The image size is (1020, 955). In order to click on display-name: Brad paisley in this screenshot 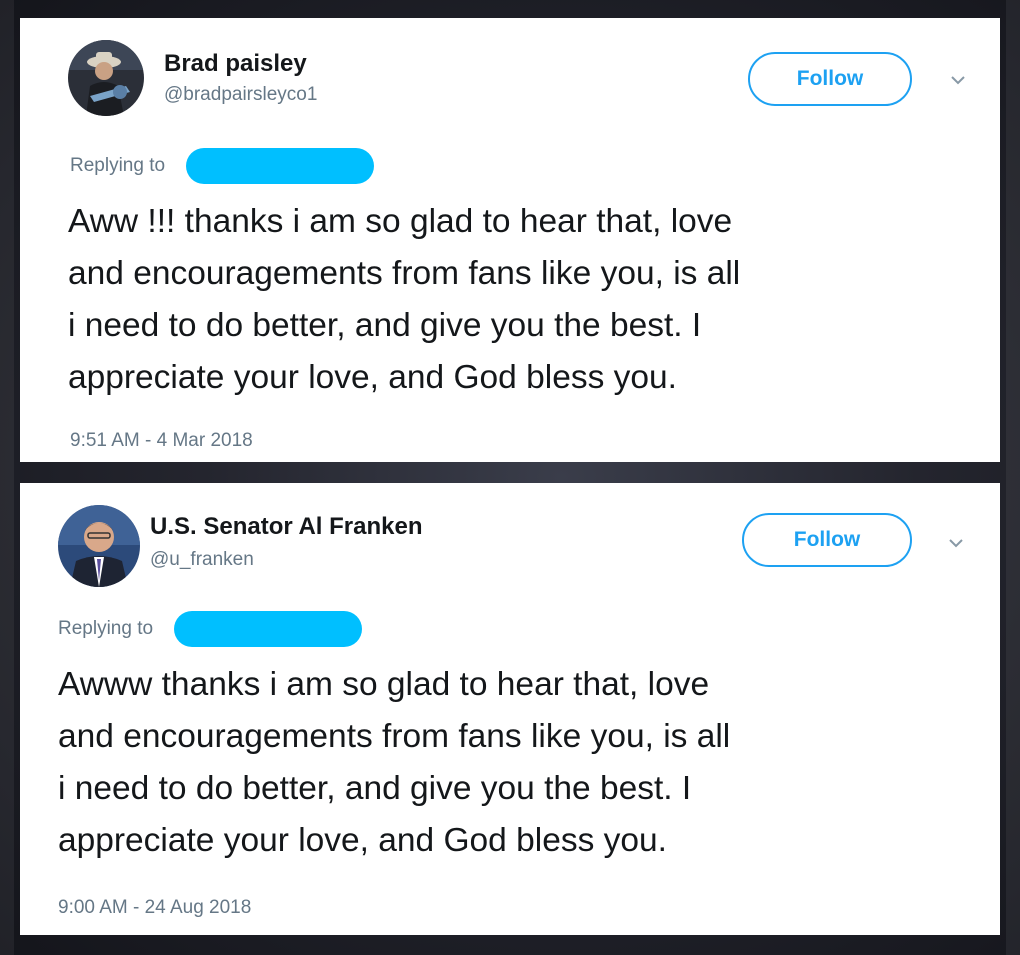, I will do `click(235, 64)`.